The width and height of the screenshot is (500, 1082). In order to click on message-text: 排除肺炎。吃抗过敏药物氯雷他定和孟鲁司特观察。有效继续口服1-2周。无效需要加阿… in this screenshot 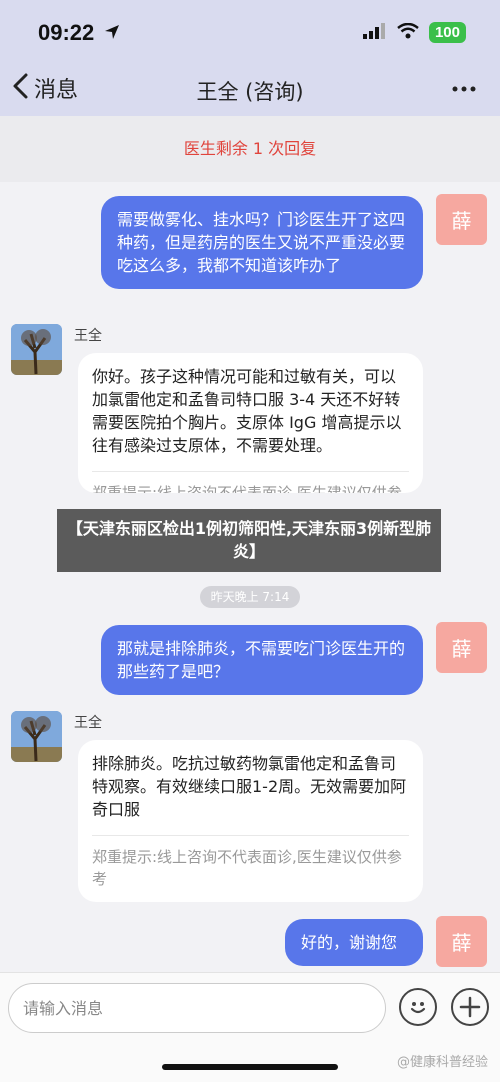, I will do `click(249, 786)`.